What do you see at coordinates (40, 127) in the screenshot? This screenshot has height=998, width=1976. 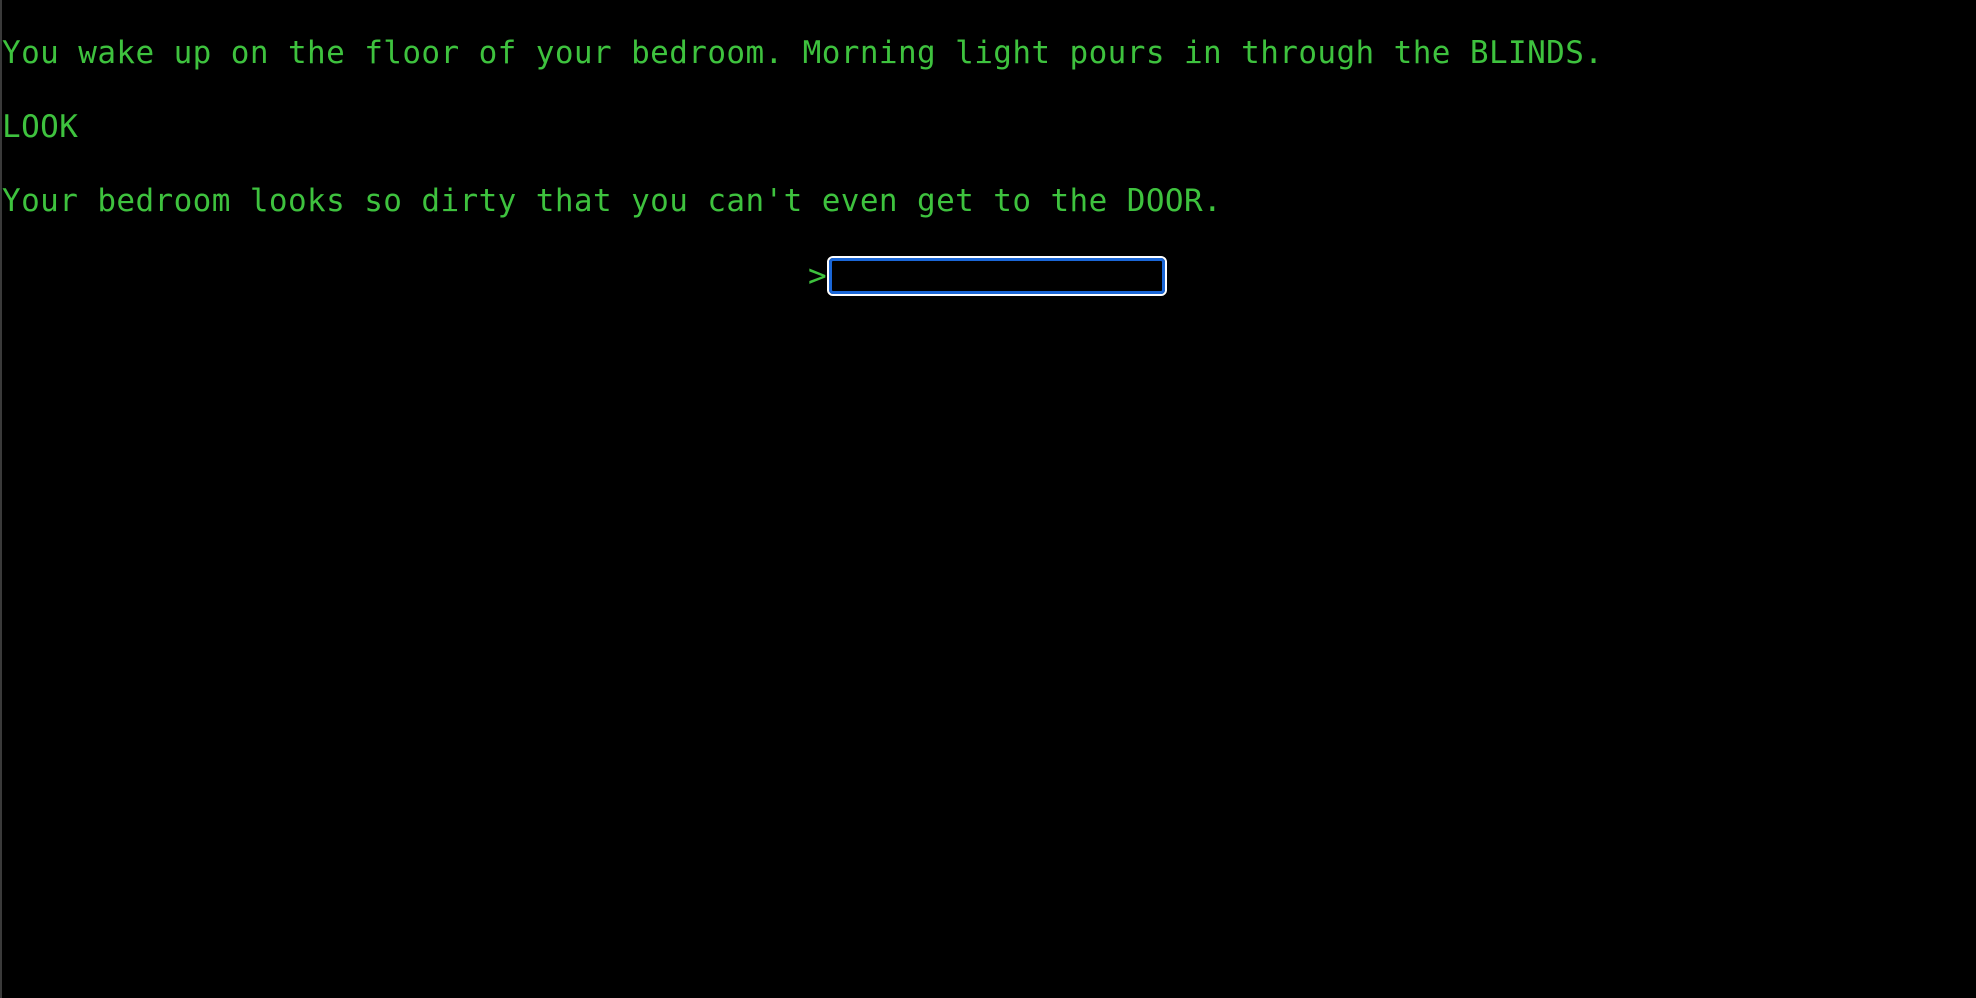 I see `player-command-line: LOOK` at bounding box center [40, 127].